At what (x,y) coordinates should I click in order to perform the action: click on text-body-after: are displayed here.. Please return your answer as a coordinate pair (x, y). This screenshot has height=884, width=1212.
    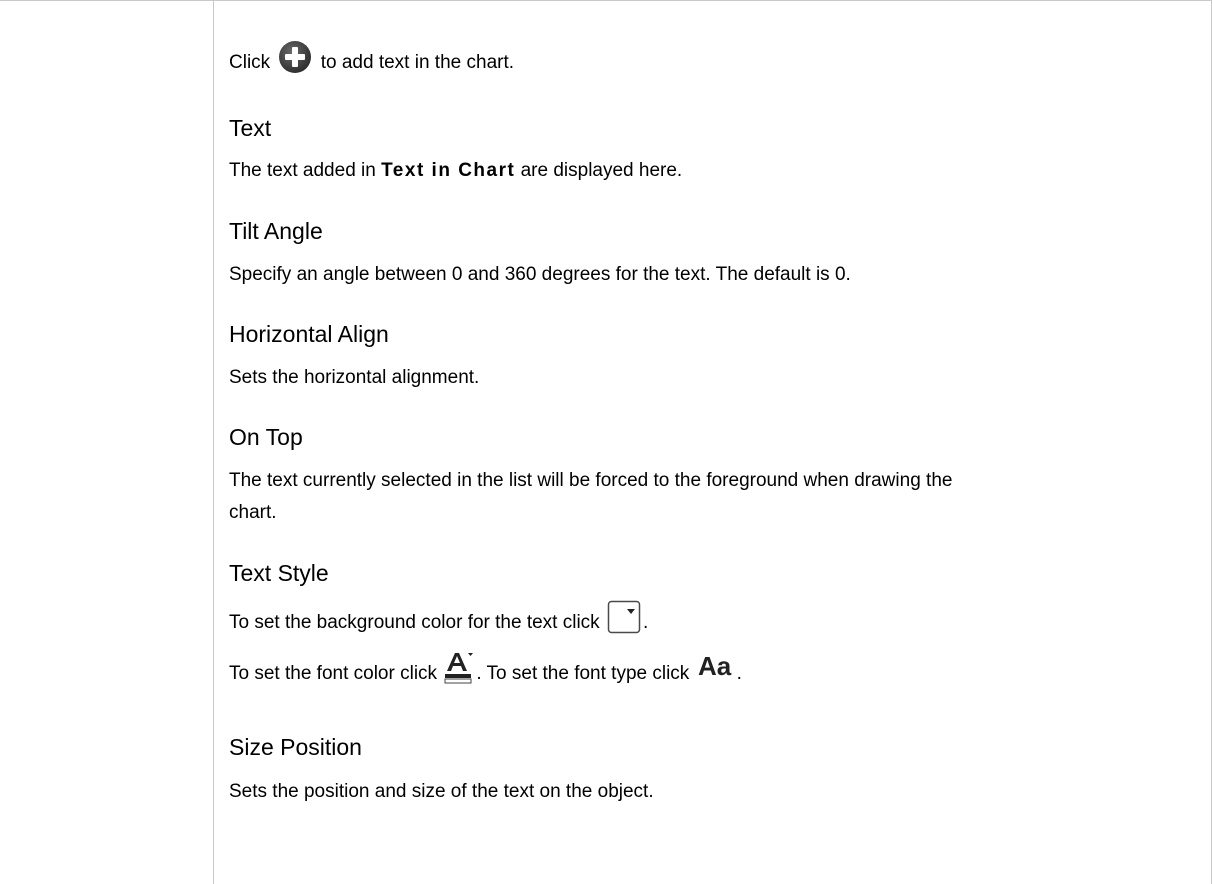
    Looking at the image, I should click on (601, 170).